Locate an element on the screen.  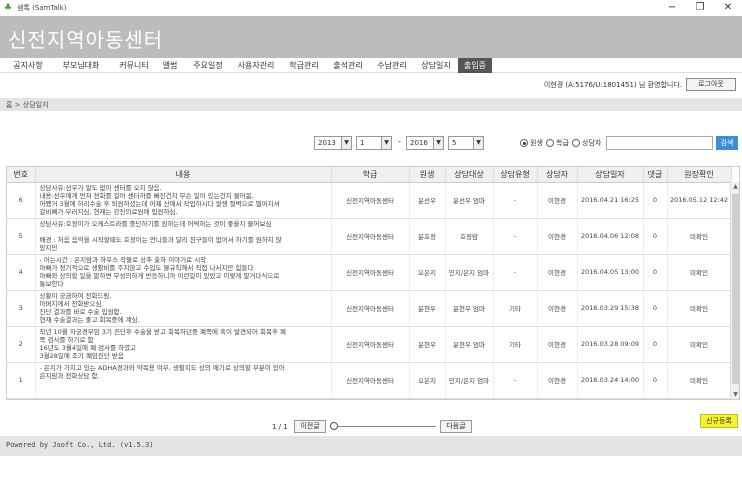
col-confirm: 원장확인 is located at coordinates (699, 175).